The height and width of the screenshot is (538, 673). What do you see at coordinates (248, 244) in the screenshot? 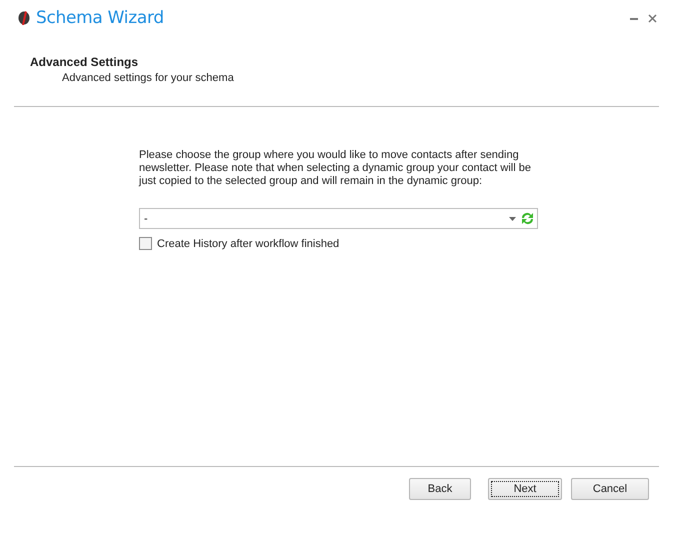
I see `checkbox-label: Create History after workflow finished` at bounding box center [248, 244].